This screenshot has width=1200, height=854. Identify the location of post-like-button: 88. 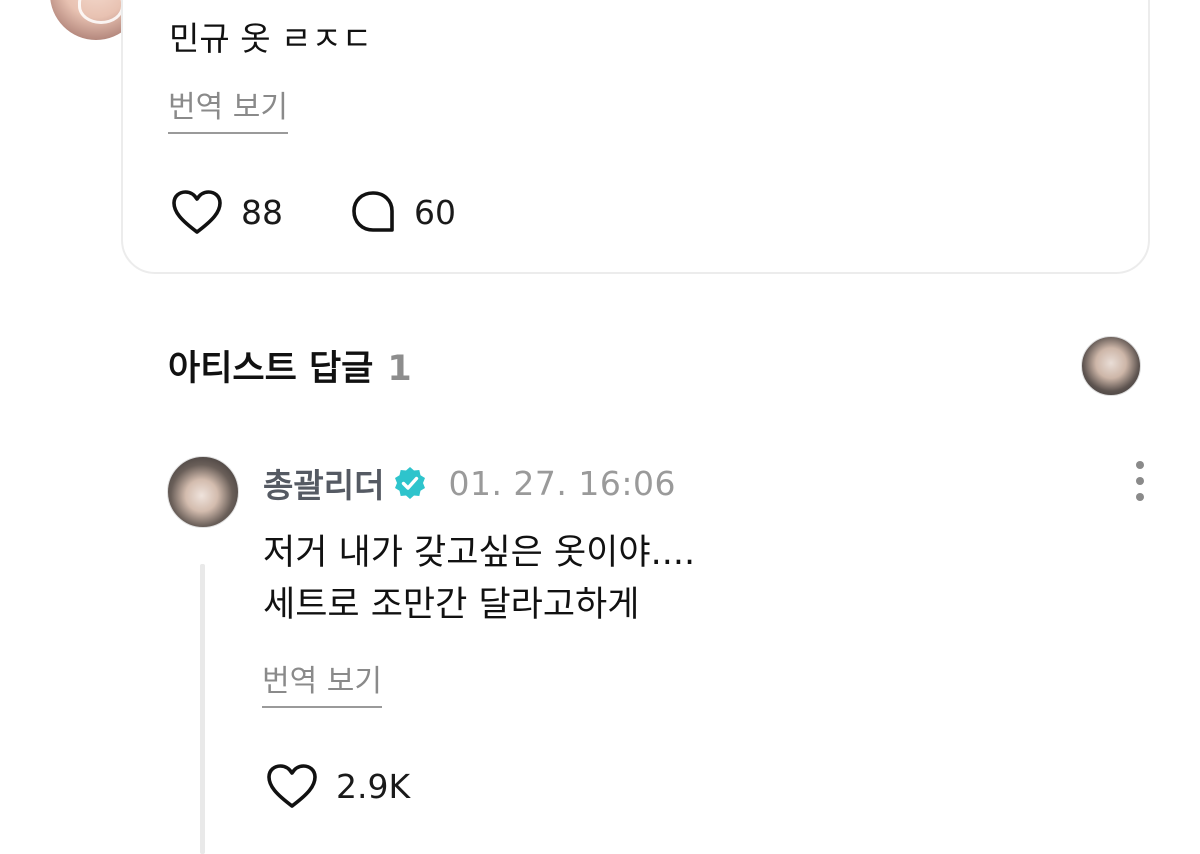
(227, 212).